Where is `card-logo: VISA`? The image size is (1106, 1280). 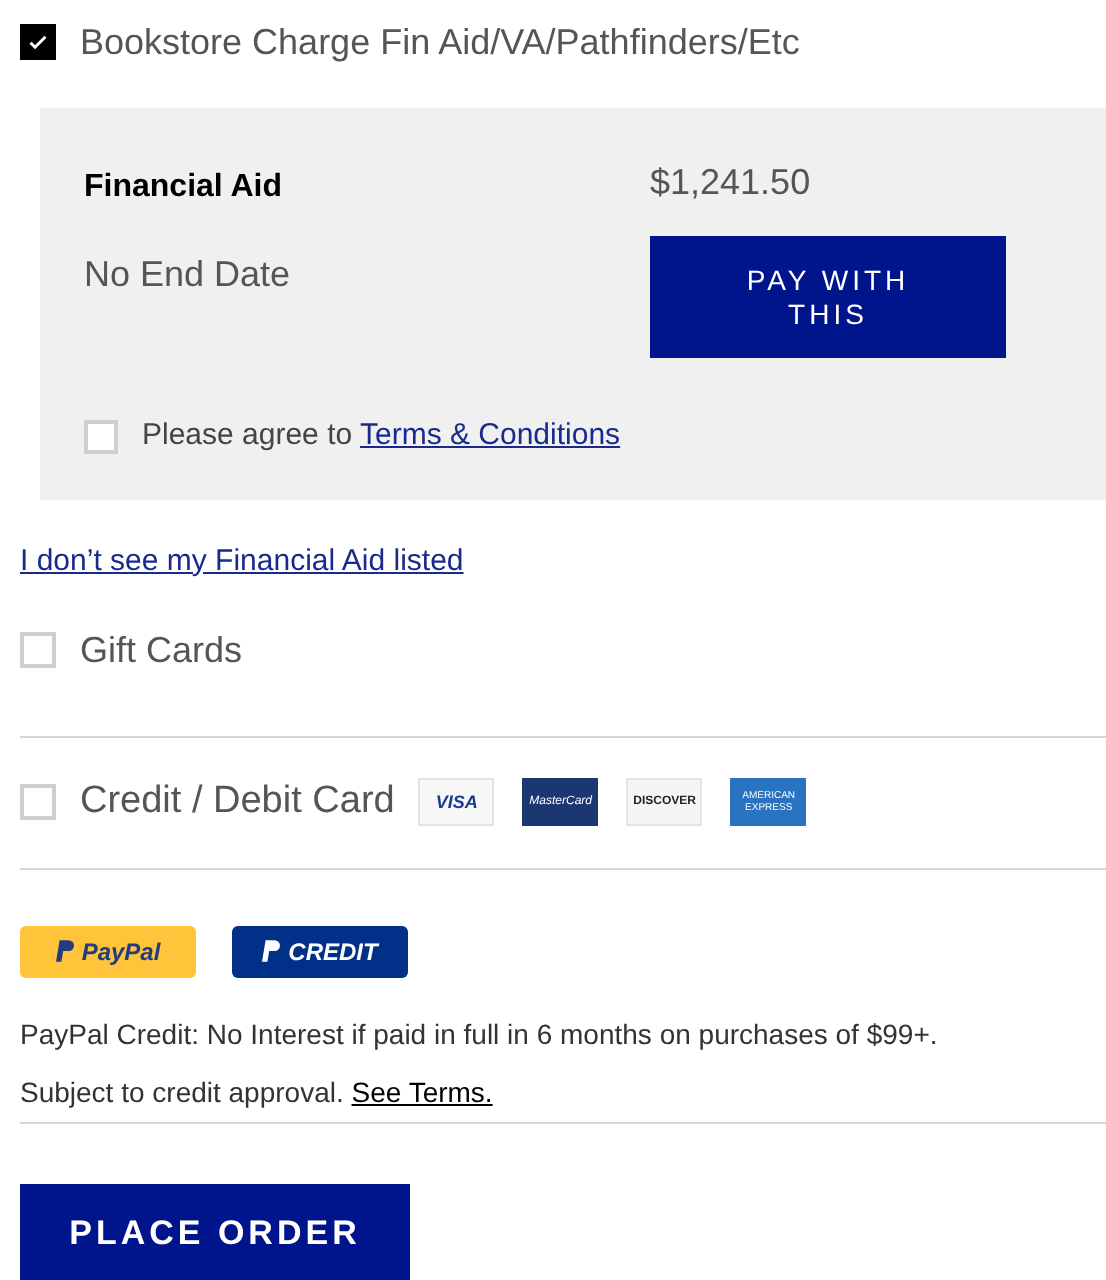 card-logo: VISA is located at coordinates (456, 802).